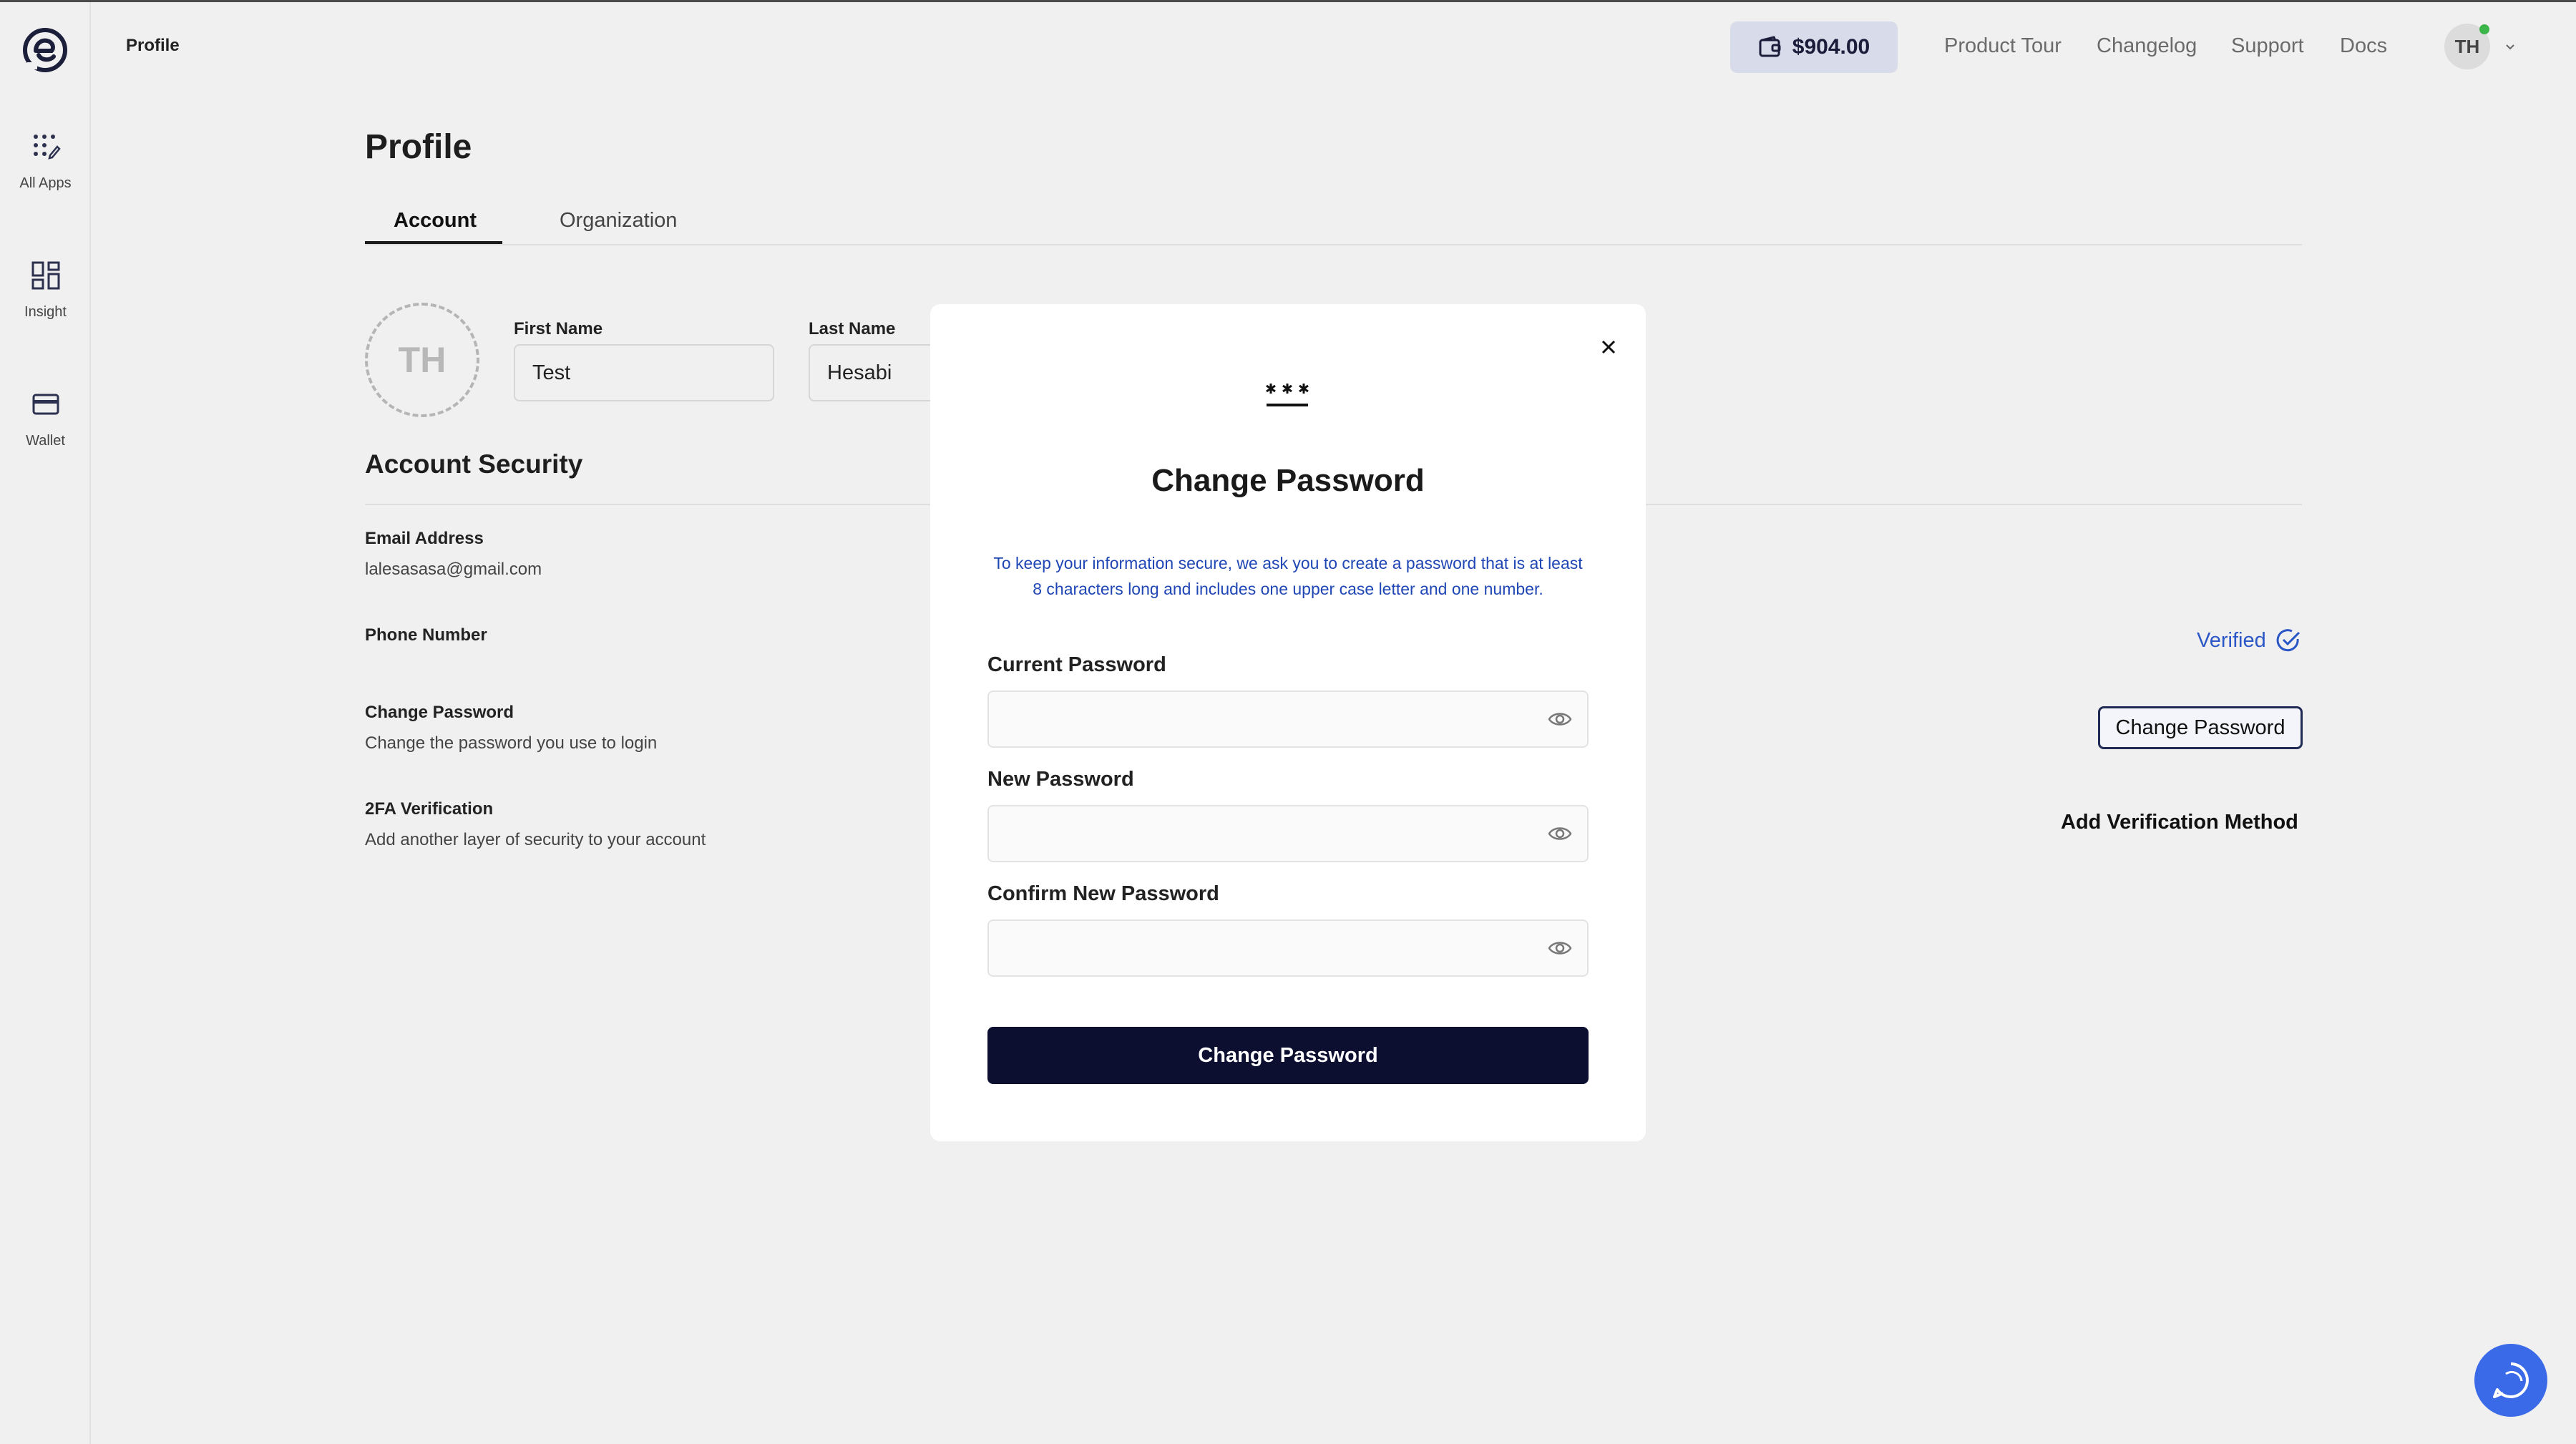 The width and height of the screenshot is (2576, 1444). I want to click on sidebar-item-insight: Insight, so click(45, 291).